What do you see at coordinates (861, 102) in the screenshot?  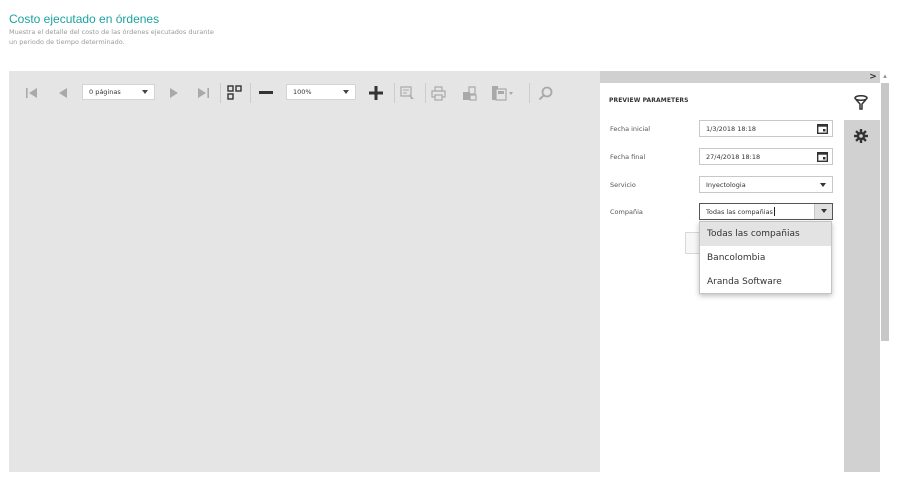 I see `filter-icon` at bounding box center [861, 102].